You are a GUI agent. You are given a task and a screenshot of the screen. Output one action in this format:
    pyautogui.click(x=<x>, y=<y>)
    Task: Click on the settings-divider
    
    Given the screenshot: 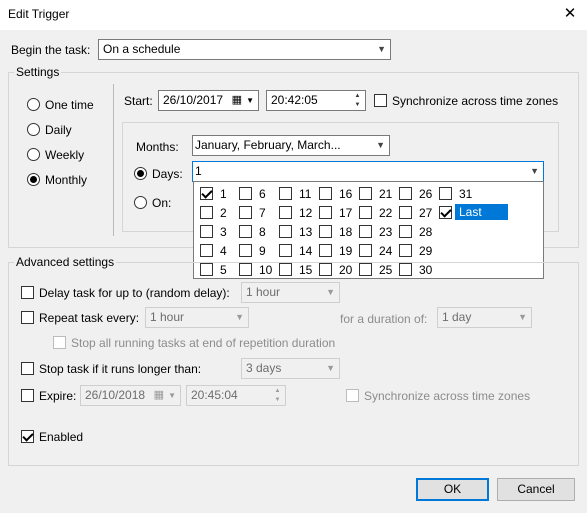 What is the action you would take?
    pyautogui.click(x=113, y=160)
    